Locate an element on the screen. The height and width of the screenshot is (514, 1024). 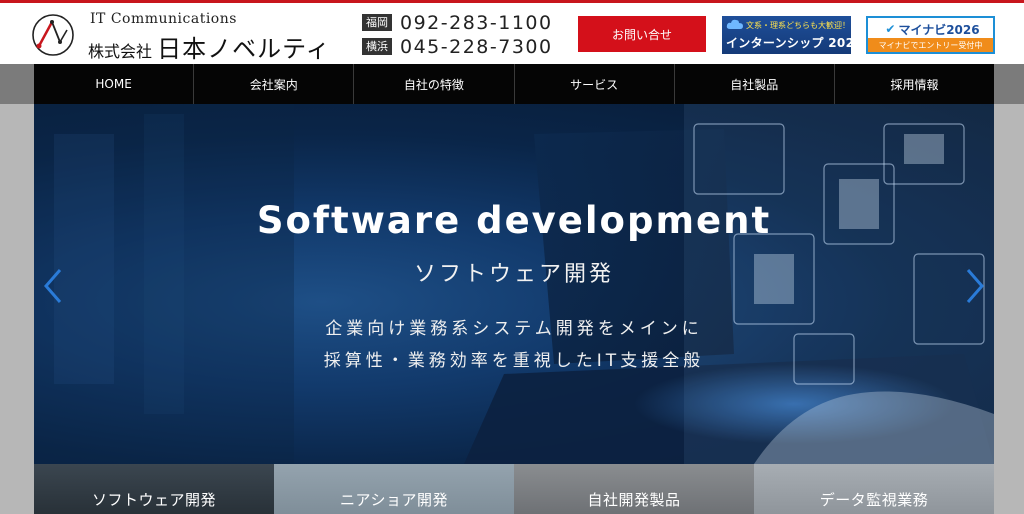
mynavi-banner-title-text: マイナビ2026 is located at coordinates (939, 29).